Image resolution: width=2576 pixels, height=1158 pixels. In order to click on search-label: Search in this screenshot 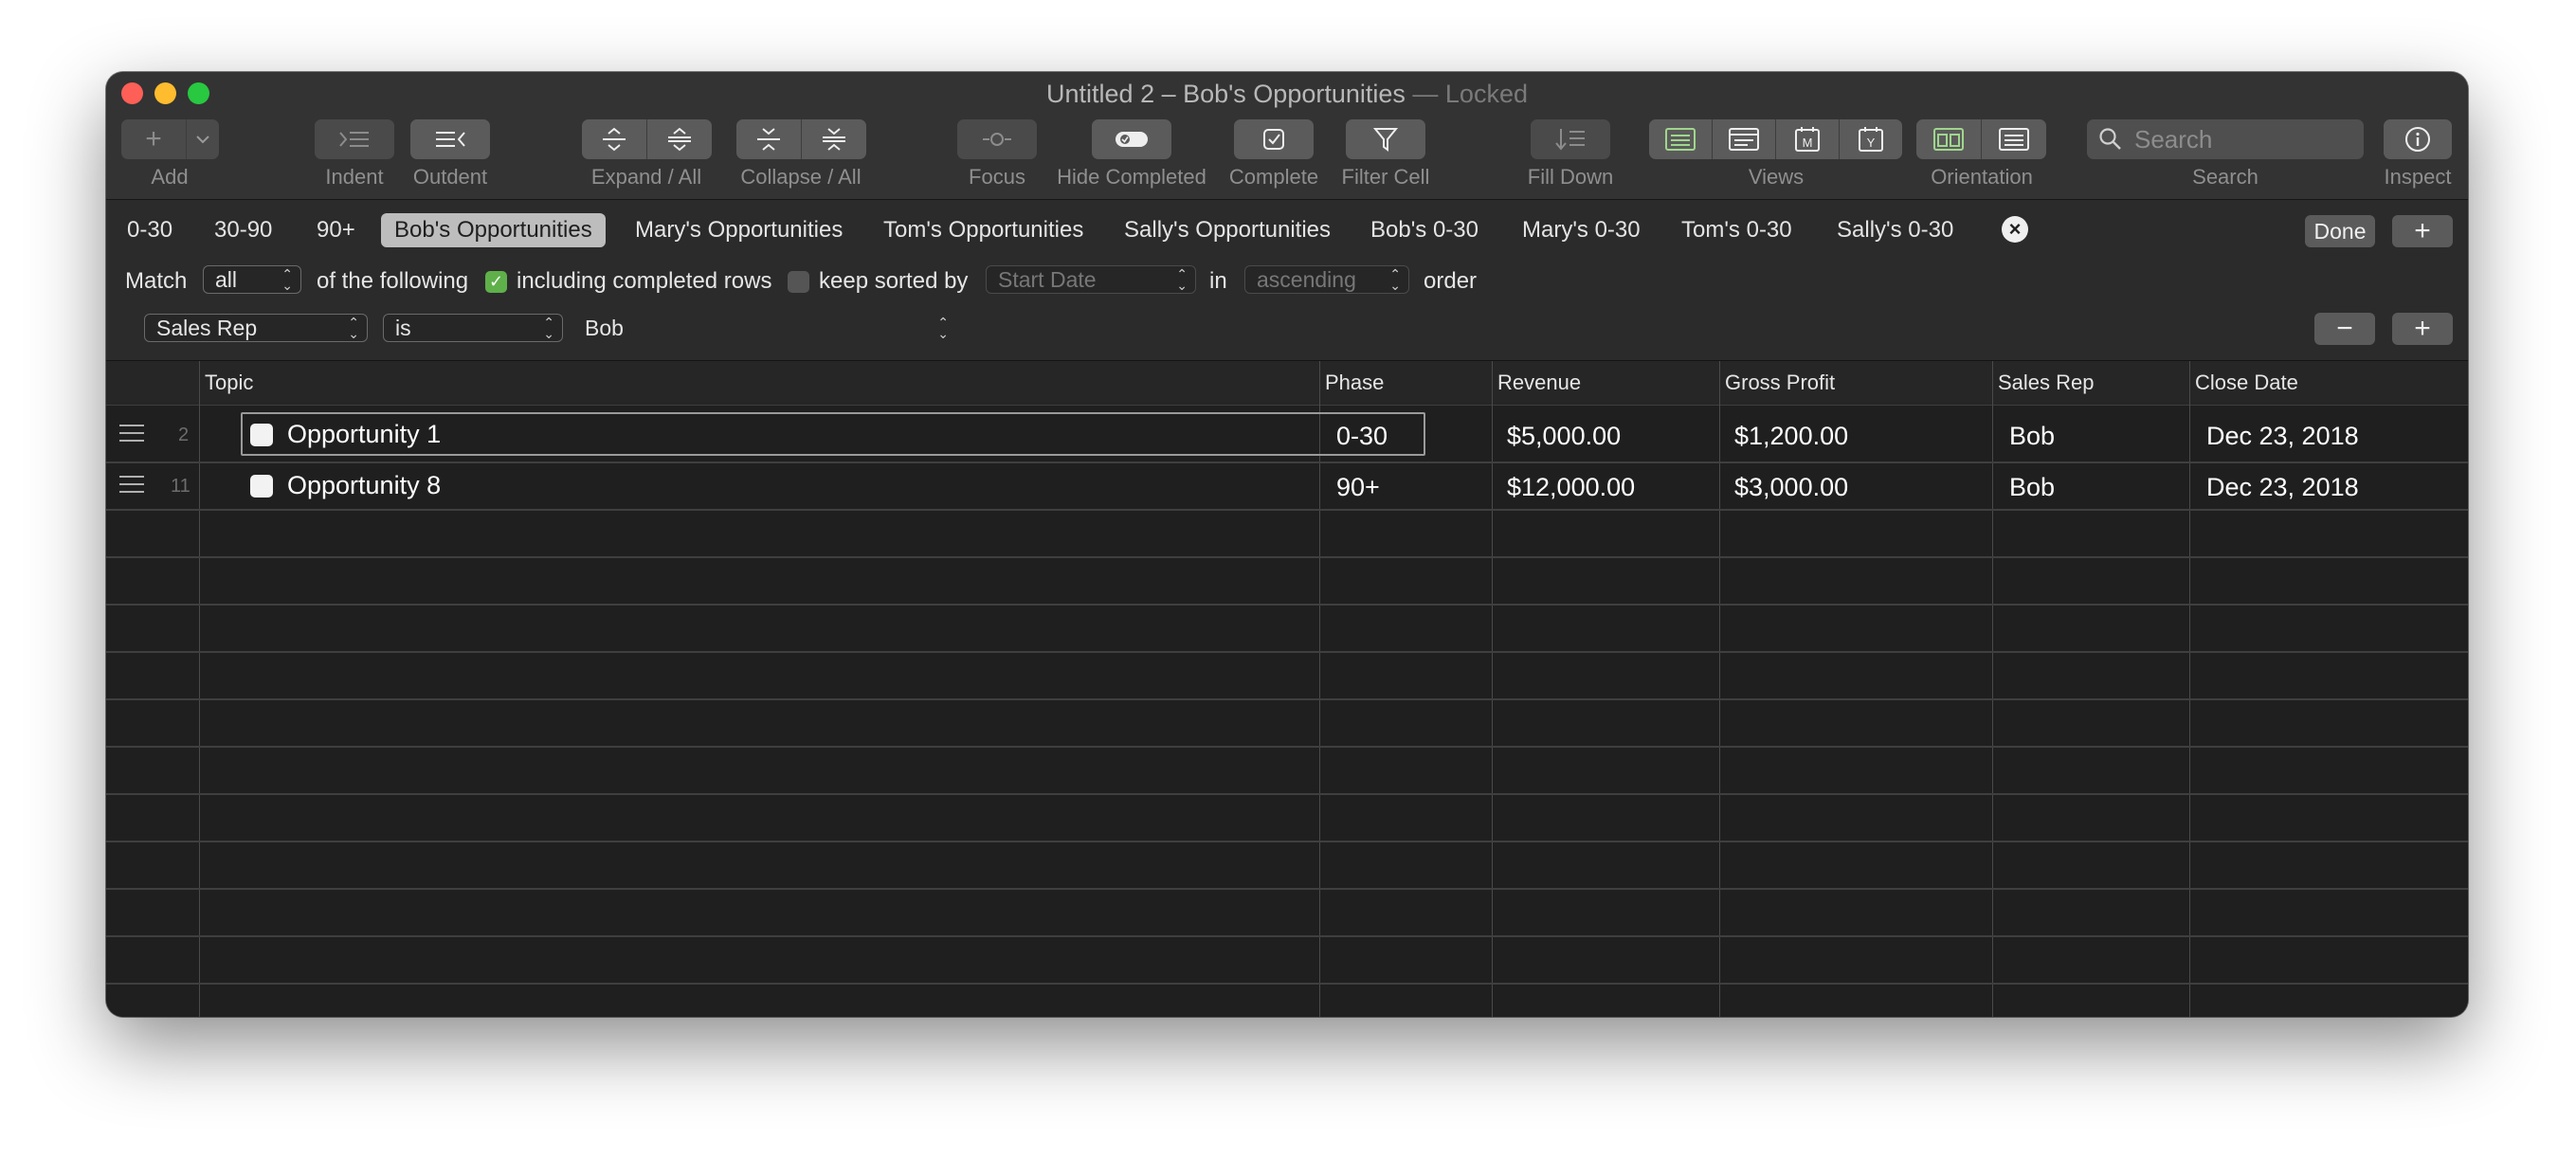, I will do `click(2225, 177)`.